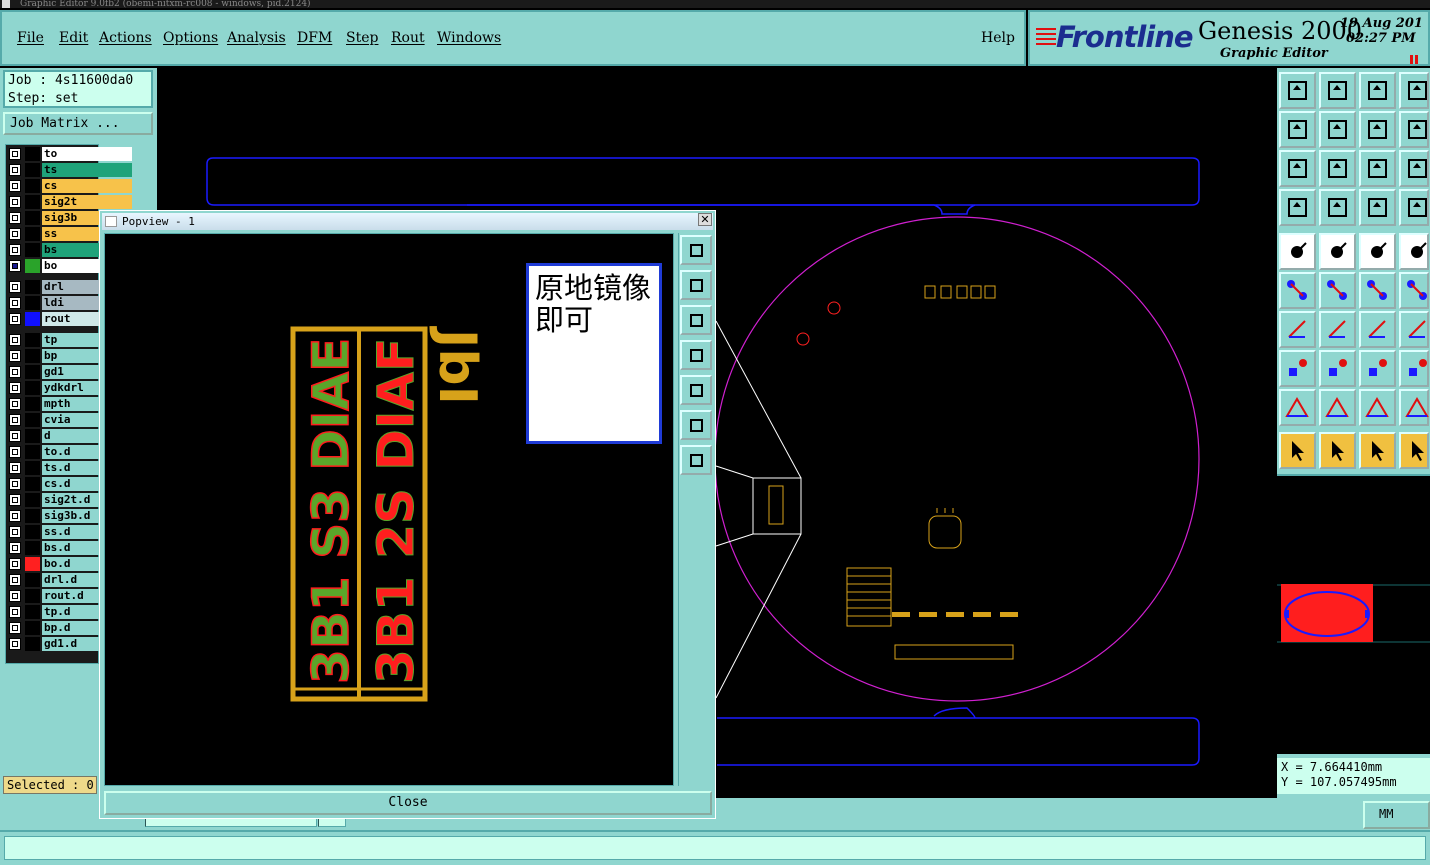 The image size is (1430, 865). Describe the element at coordinates (1377, 329) in the screenshot. I see `rotate-button` at that location.